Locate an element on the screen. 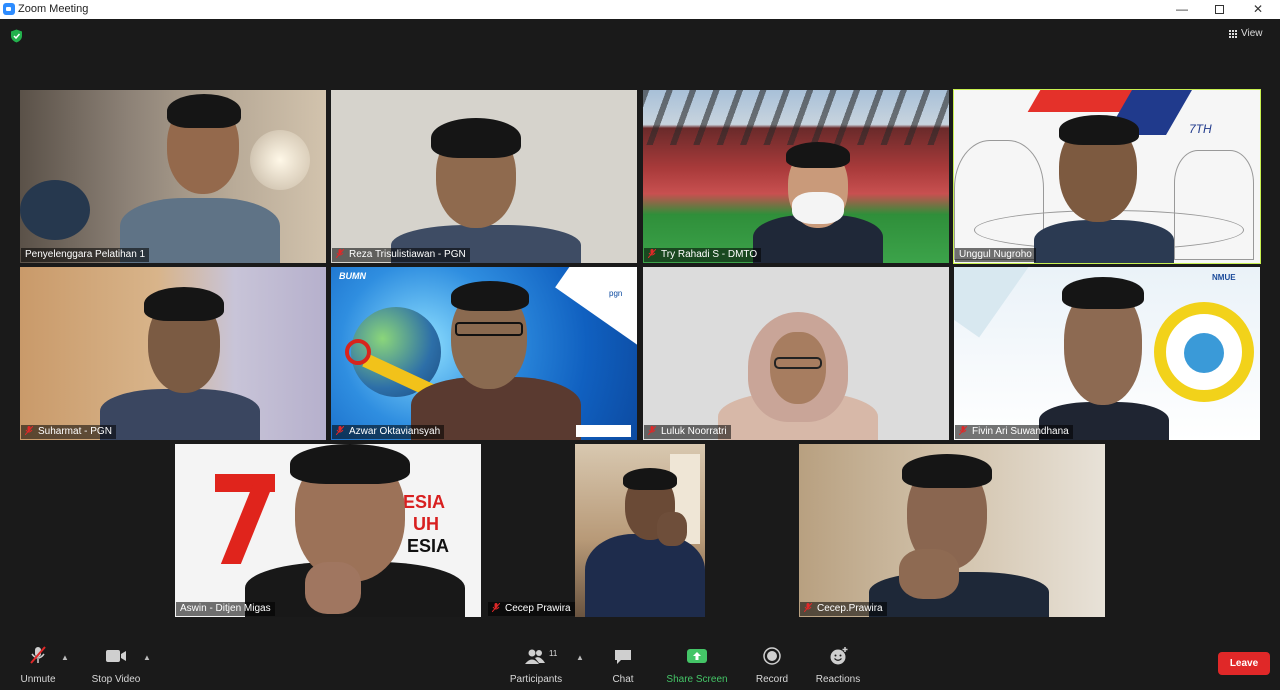  participants-button: 11 Participants is located at coordinates (536, 664).